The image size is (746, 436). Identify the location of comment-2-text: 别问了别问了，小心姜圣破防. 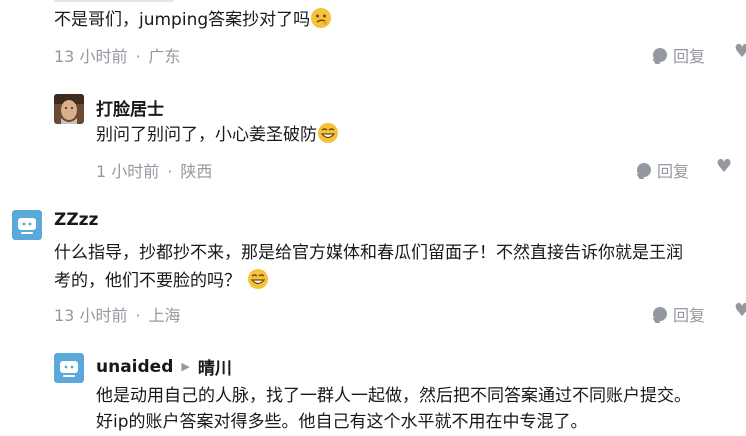
(206, 135).